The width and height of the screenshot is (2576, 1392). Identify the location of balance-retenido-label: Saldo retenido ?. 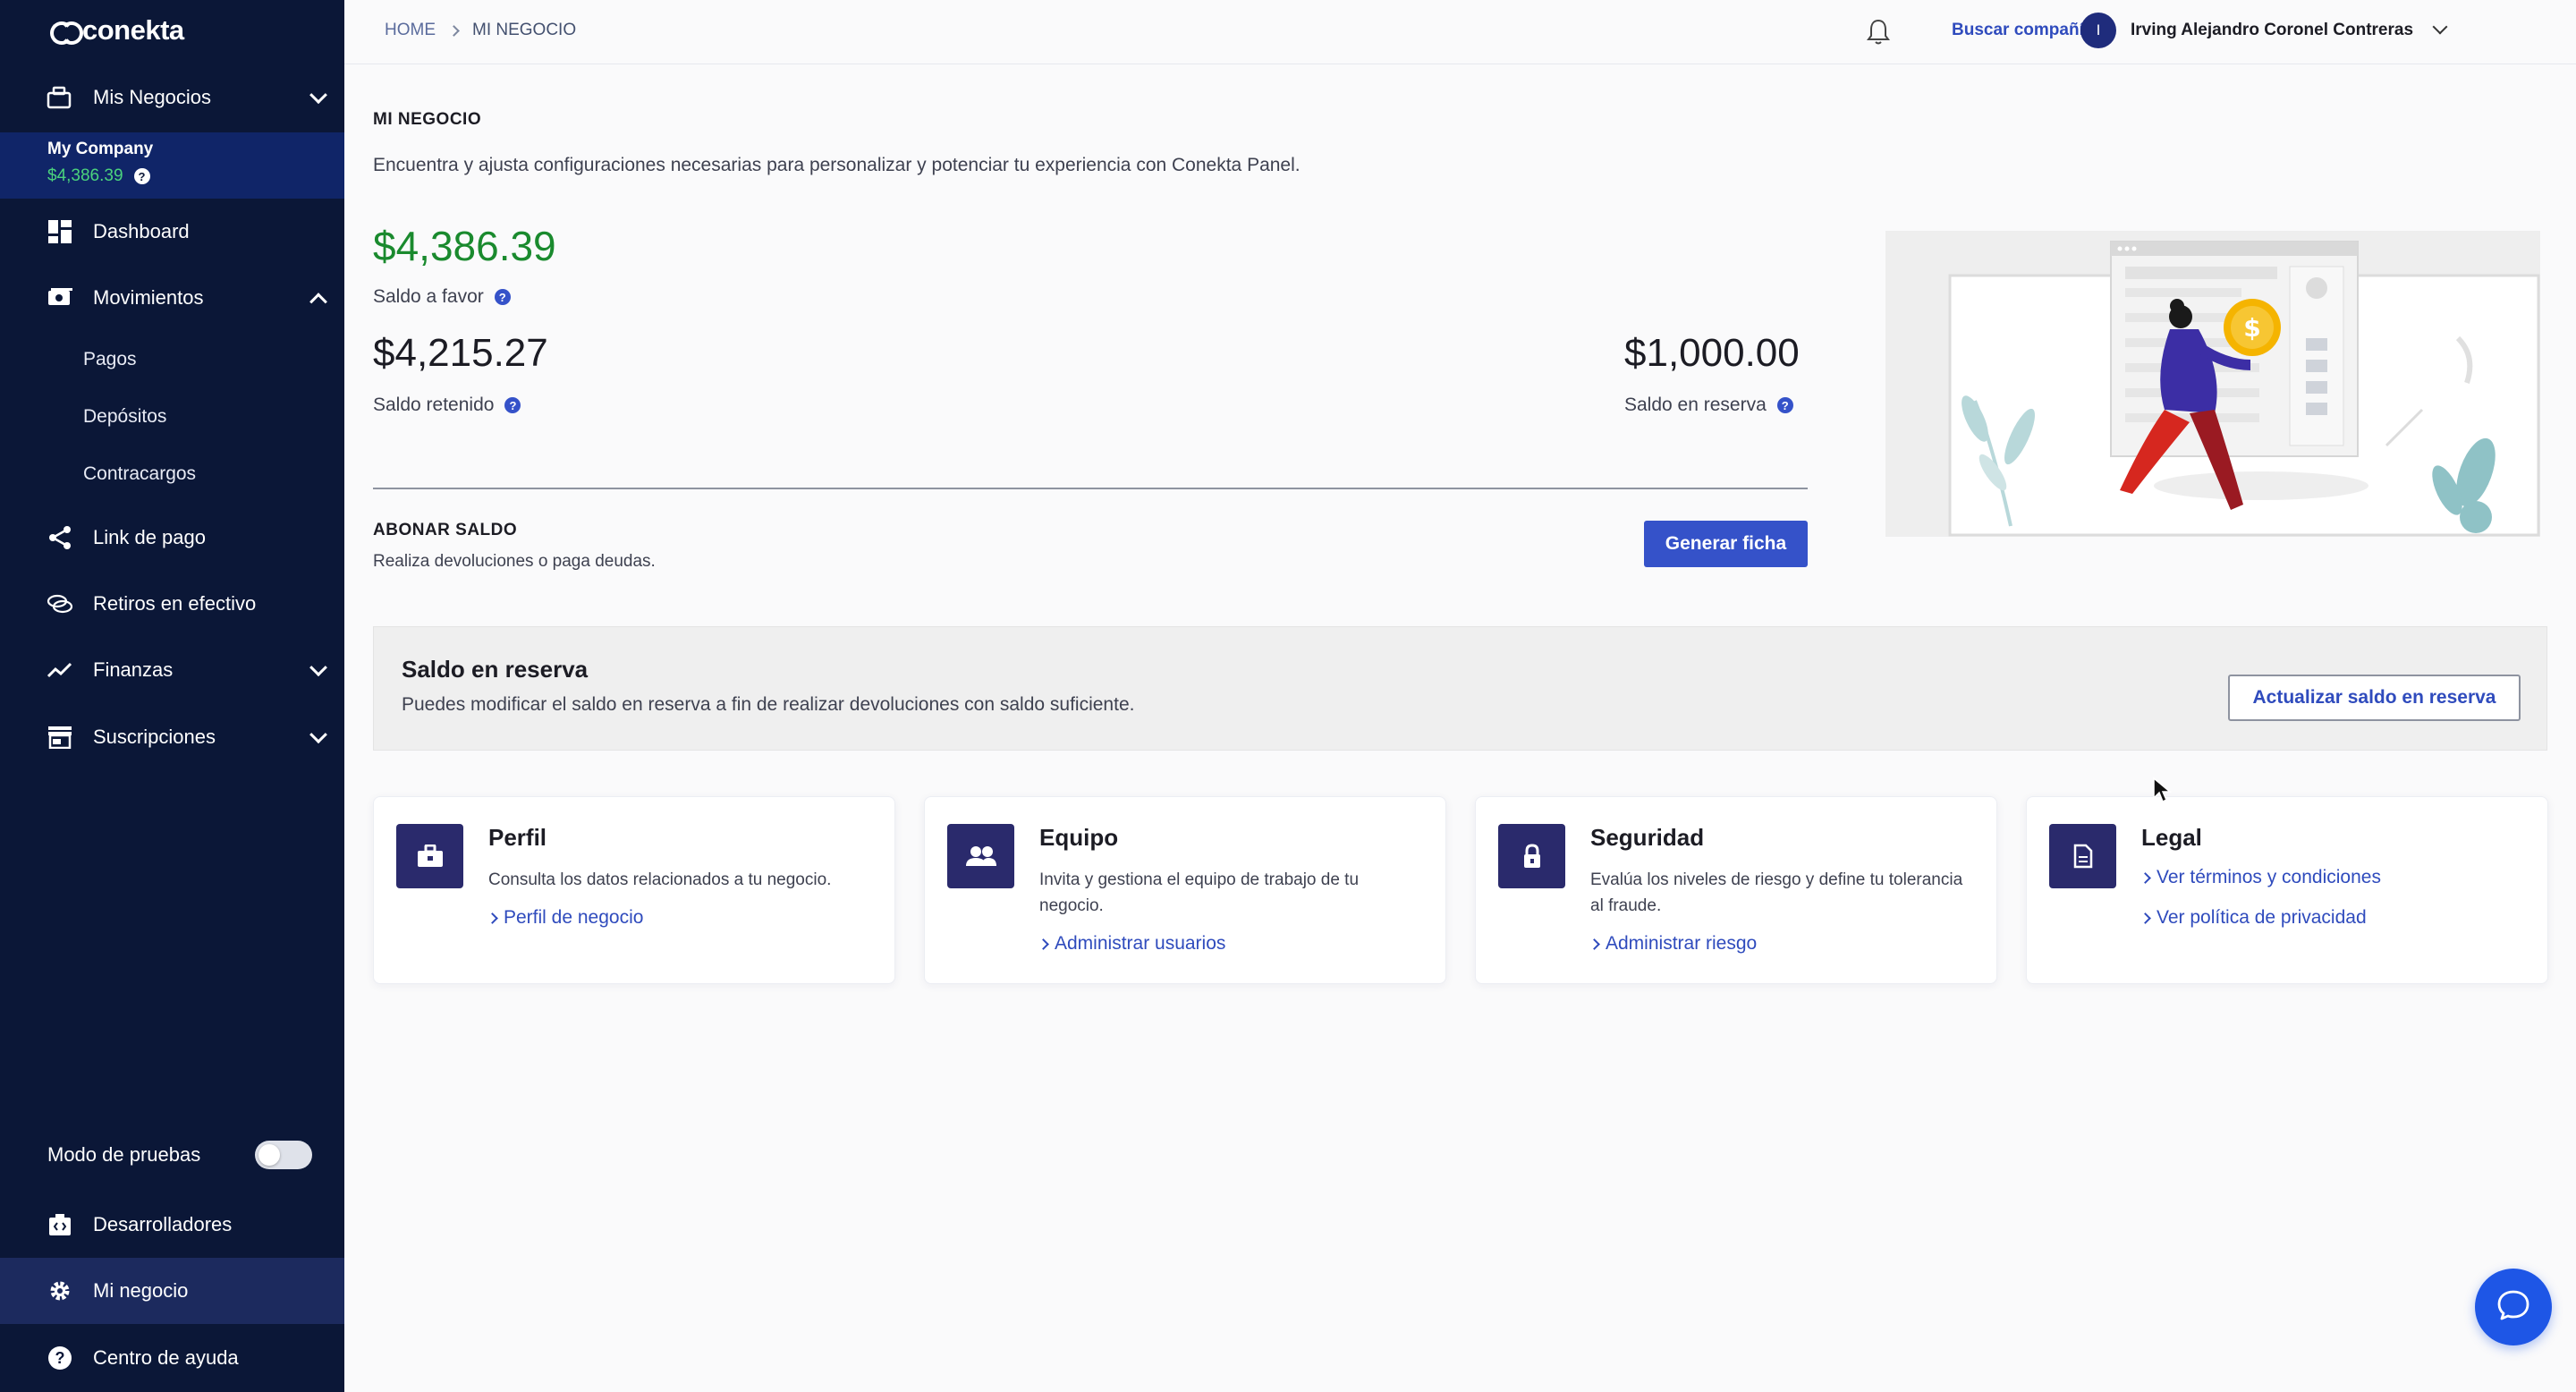
(447, 405).